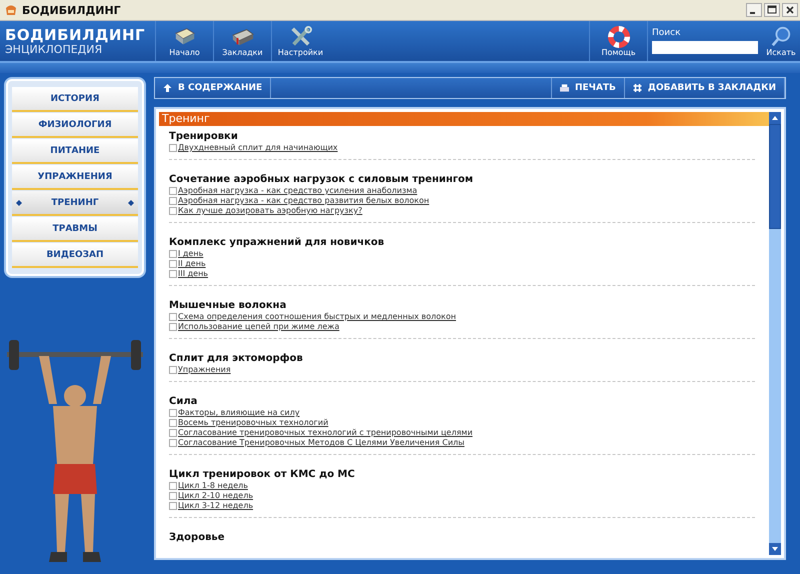 This screenshot has height=574, width=800. What do you see at coordinates (781, 41) in the screenshot?
I see `search-button: Искать` at bounding box center [781, 41].